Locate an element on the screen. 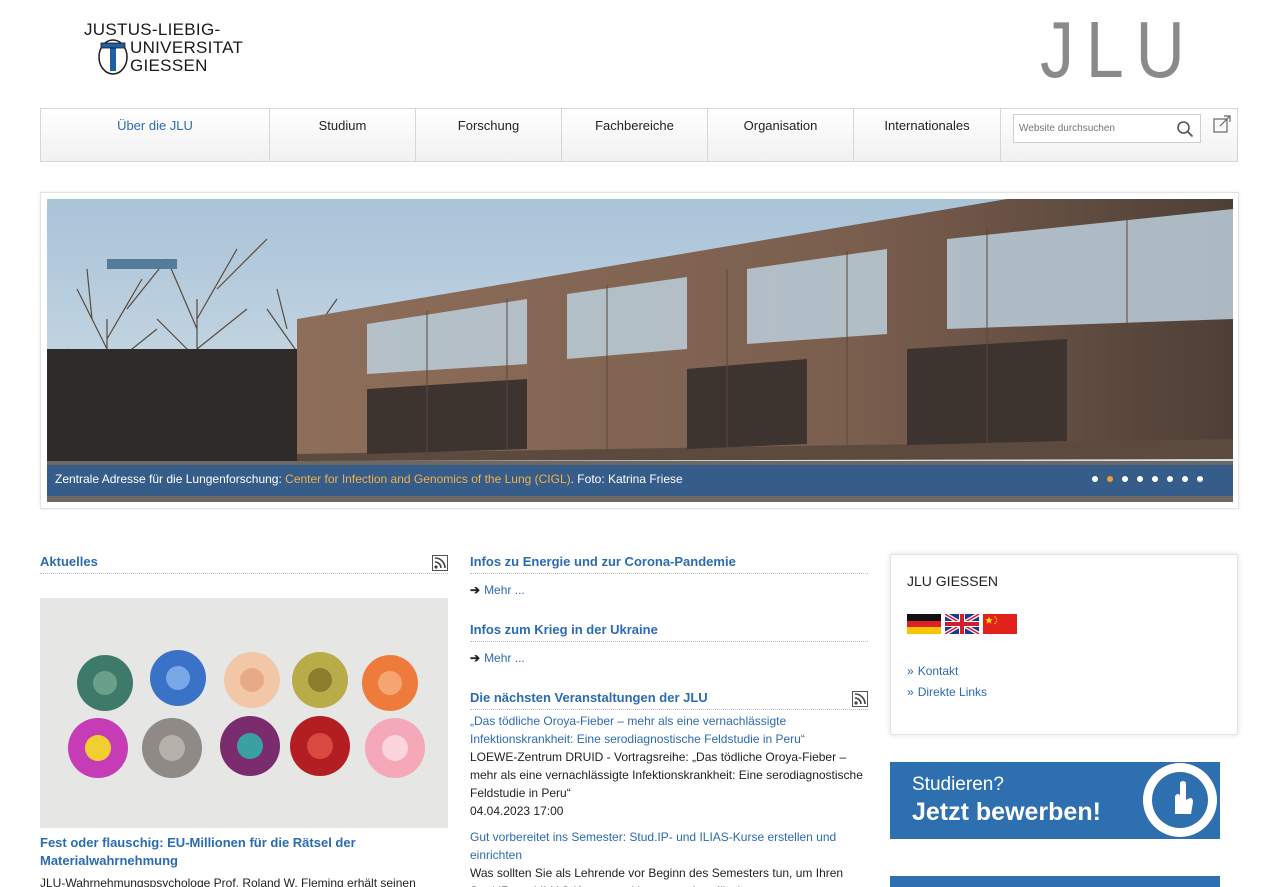 The width and height of the screenshot is (1280, 887). energie-heading: Infos zu Energie und zur Corona-Pandemie is located at coordinates (669, 564).